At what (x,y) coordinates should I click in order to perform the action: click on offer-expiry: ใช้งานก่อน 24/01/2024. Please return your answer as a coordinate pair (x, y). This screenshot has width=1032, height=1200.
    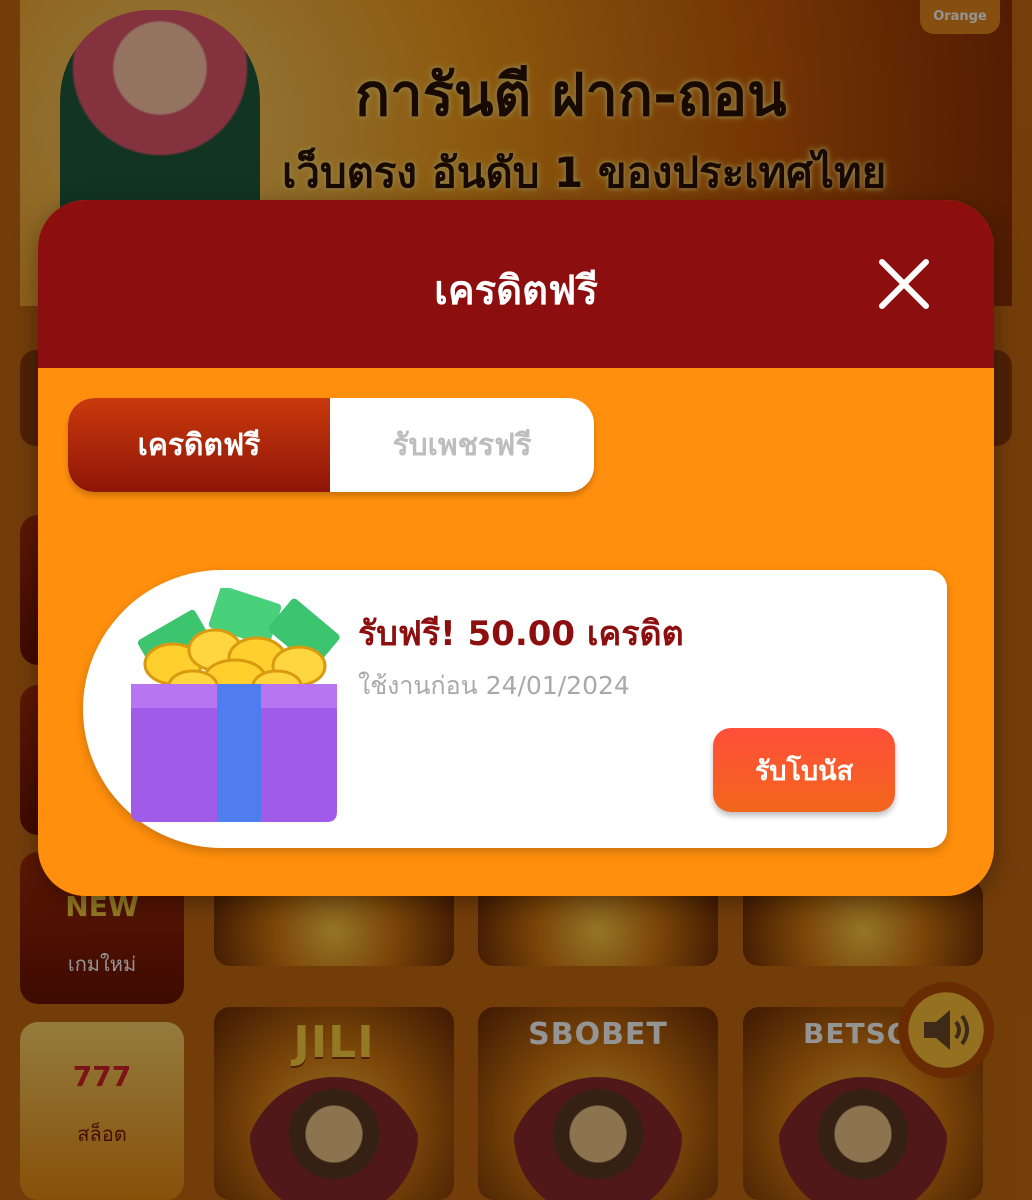
    Looking at the image, I should click on (494, 685).